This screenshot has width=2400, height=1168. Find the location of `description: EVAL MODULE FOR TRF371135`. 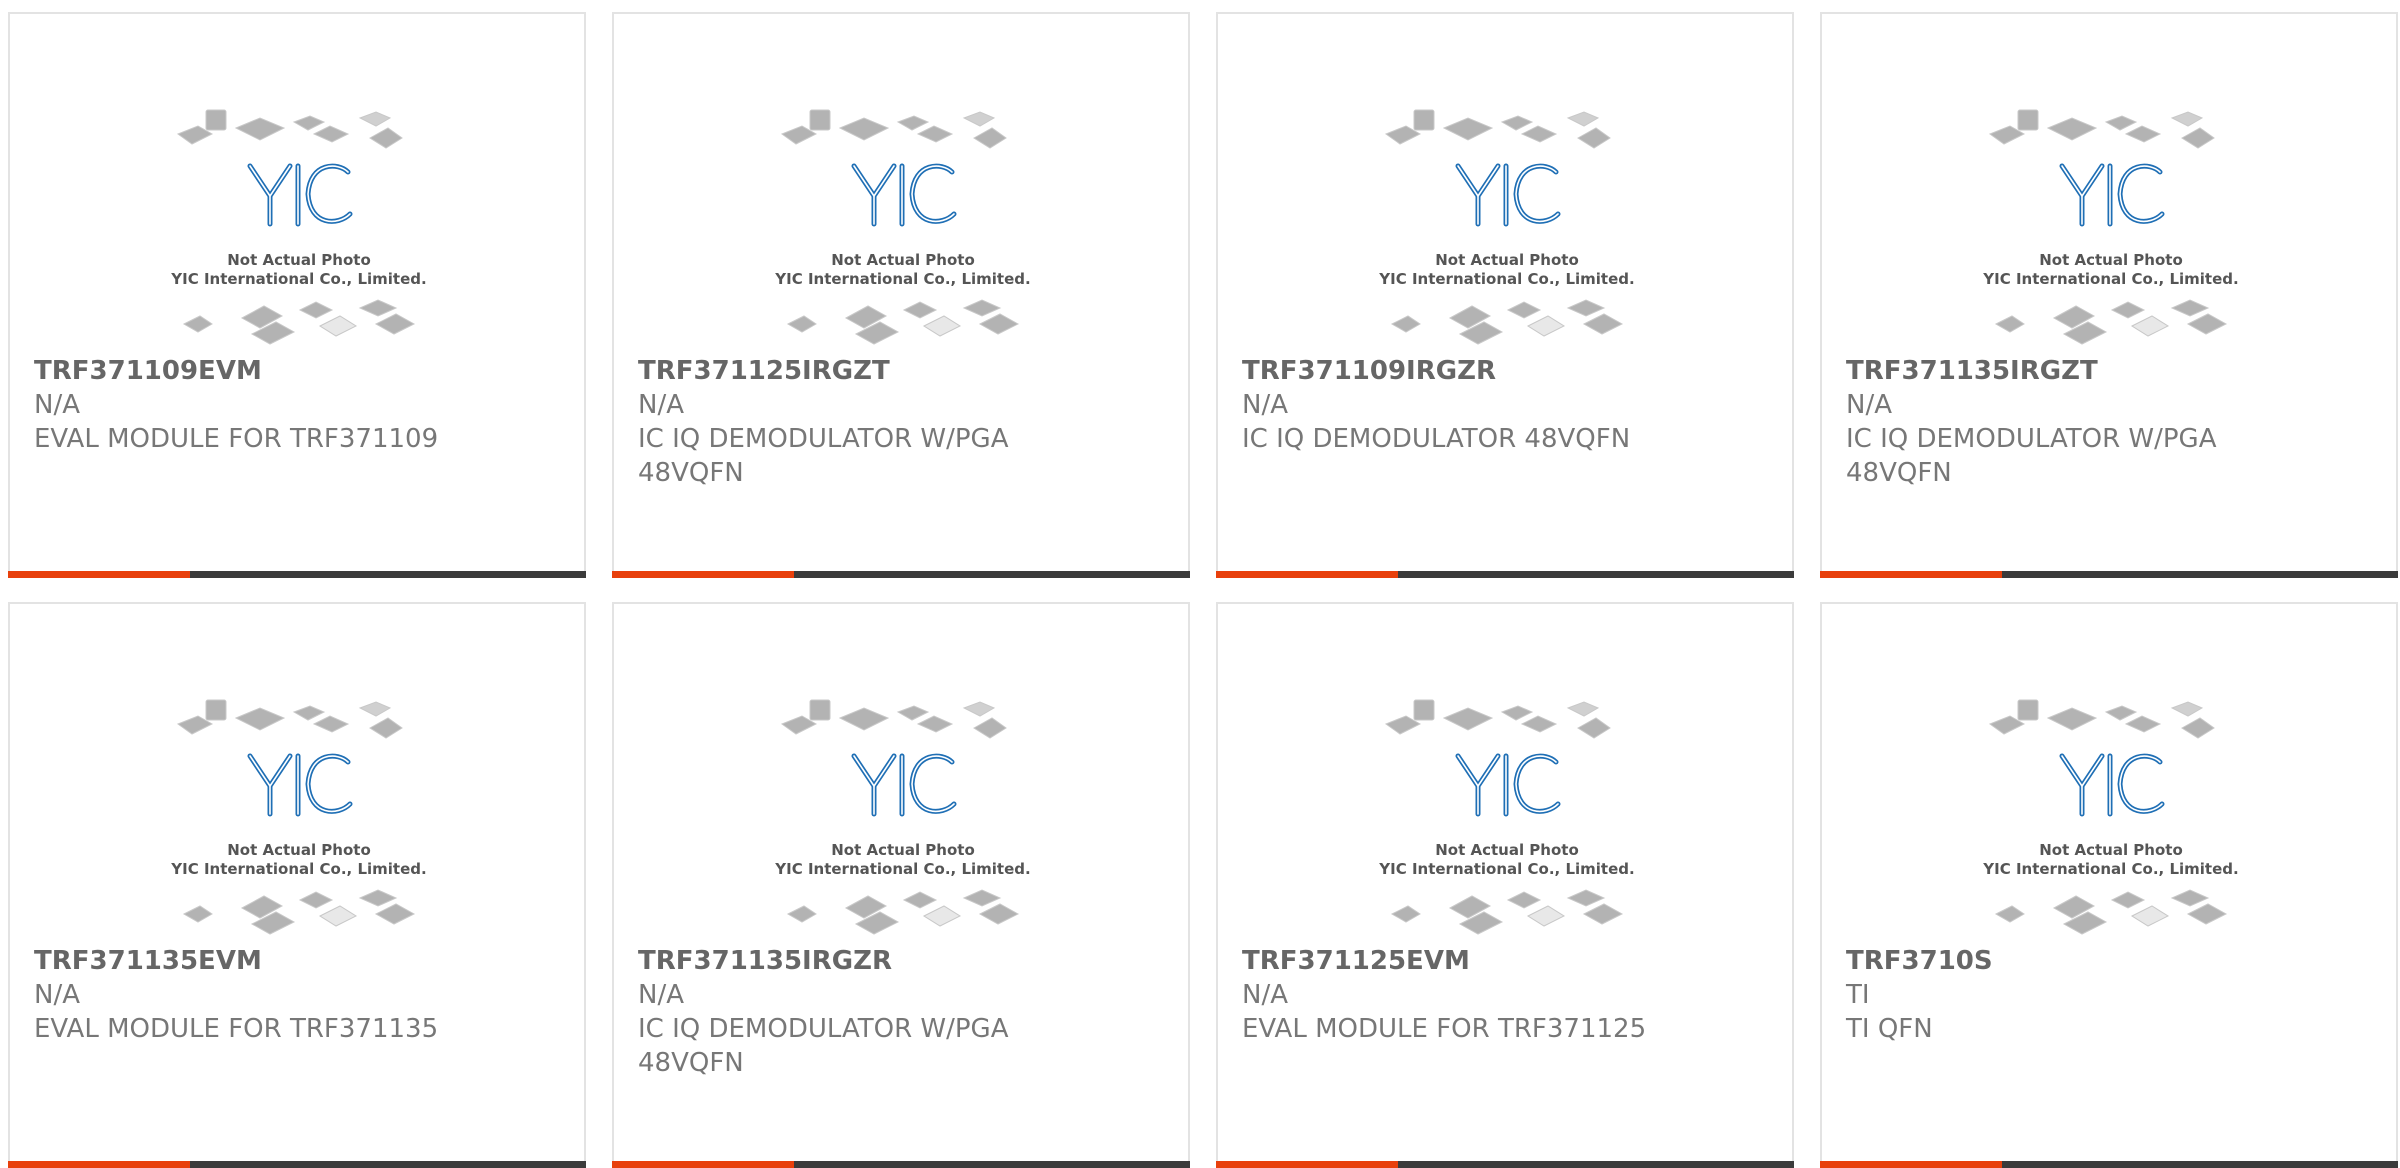

description: EVAL MODULE FOR TRF371135 is located at coordinates (236, 1029).